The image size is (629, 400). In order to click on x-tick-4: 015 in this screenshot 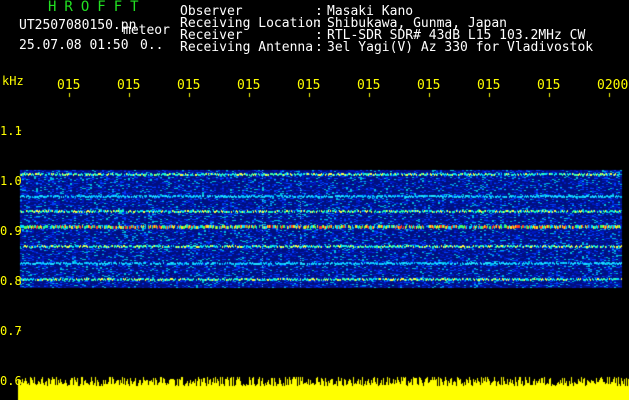, I will do `click(249, 85)`.